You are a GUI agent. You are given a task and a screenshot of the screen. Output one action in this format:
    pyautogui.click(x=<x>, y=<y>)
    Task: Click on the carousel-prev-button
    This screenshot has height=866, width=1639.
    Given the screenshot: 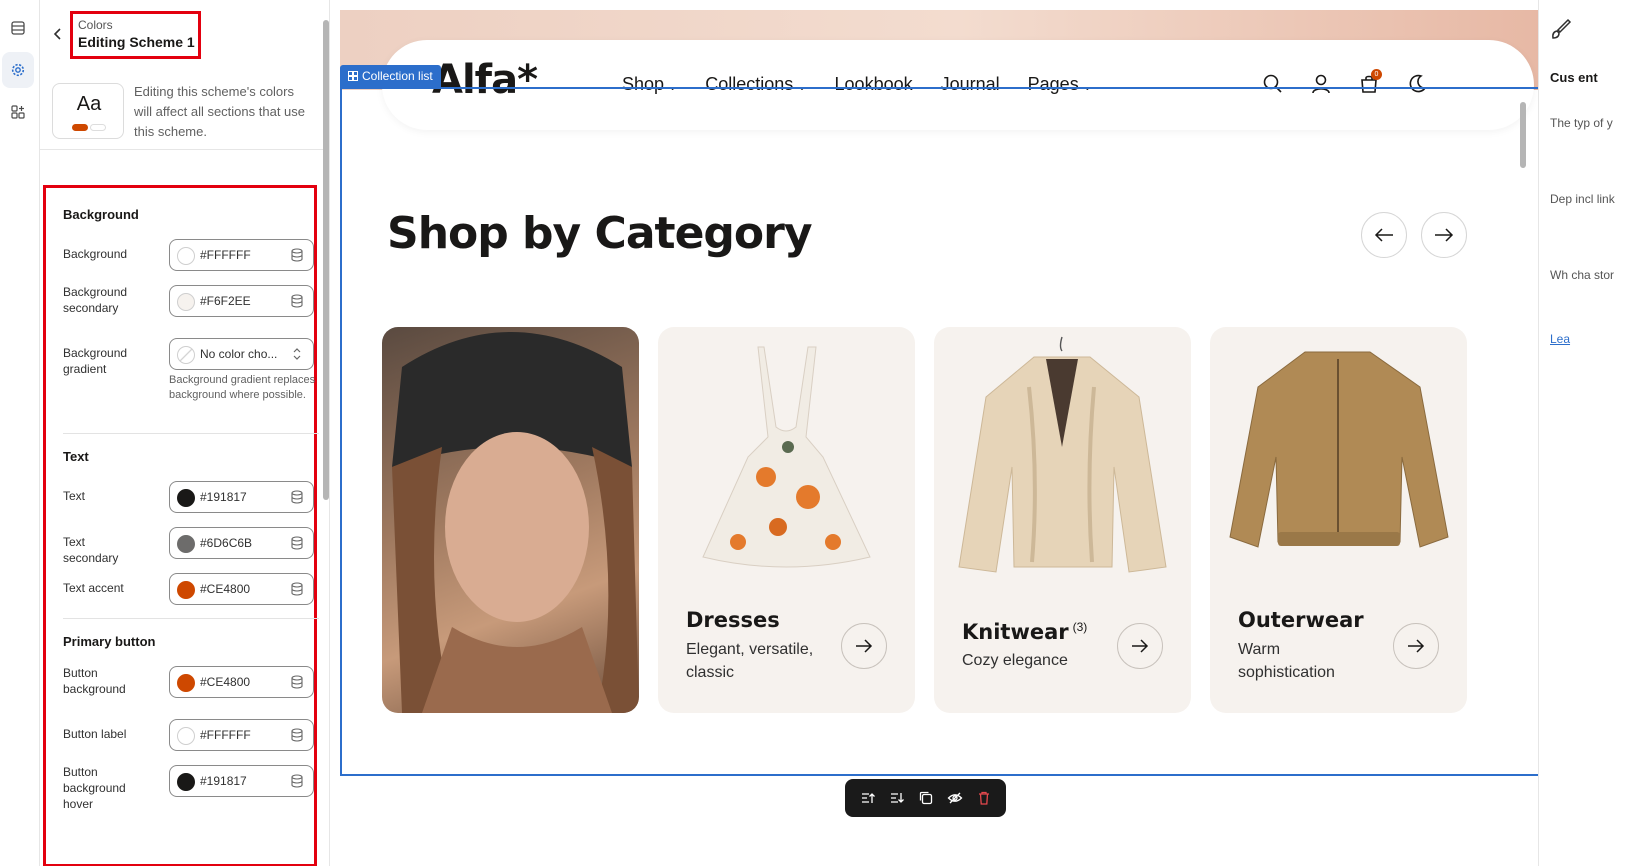 What is the action you would take?
    pyautogui.click(x=1384, y=235)
    